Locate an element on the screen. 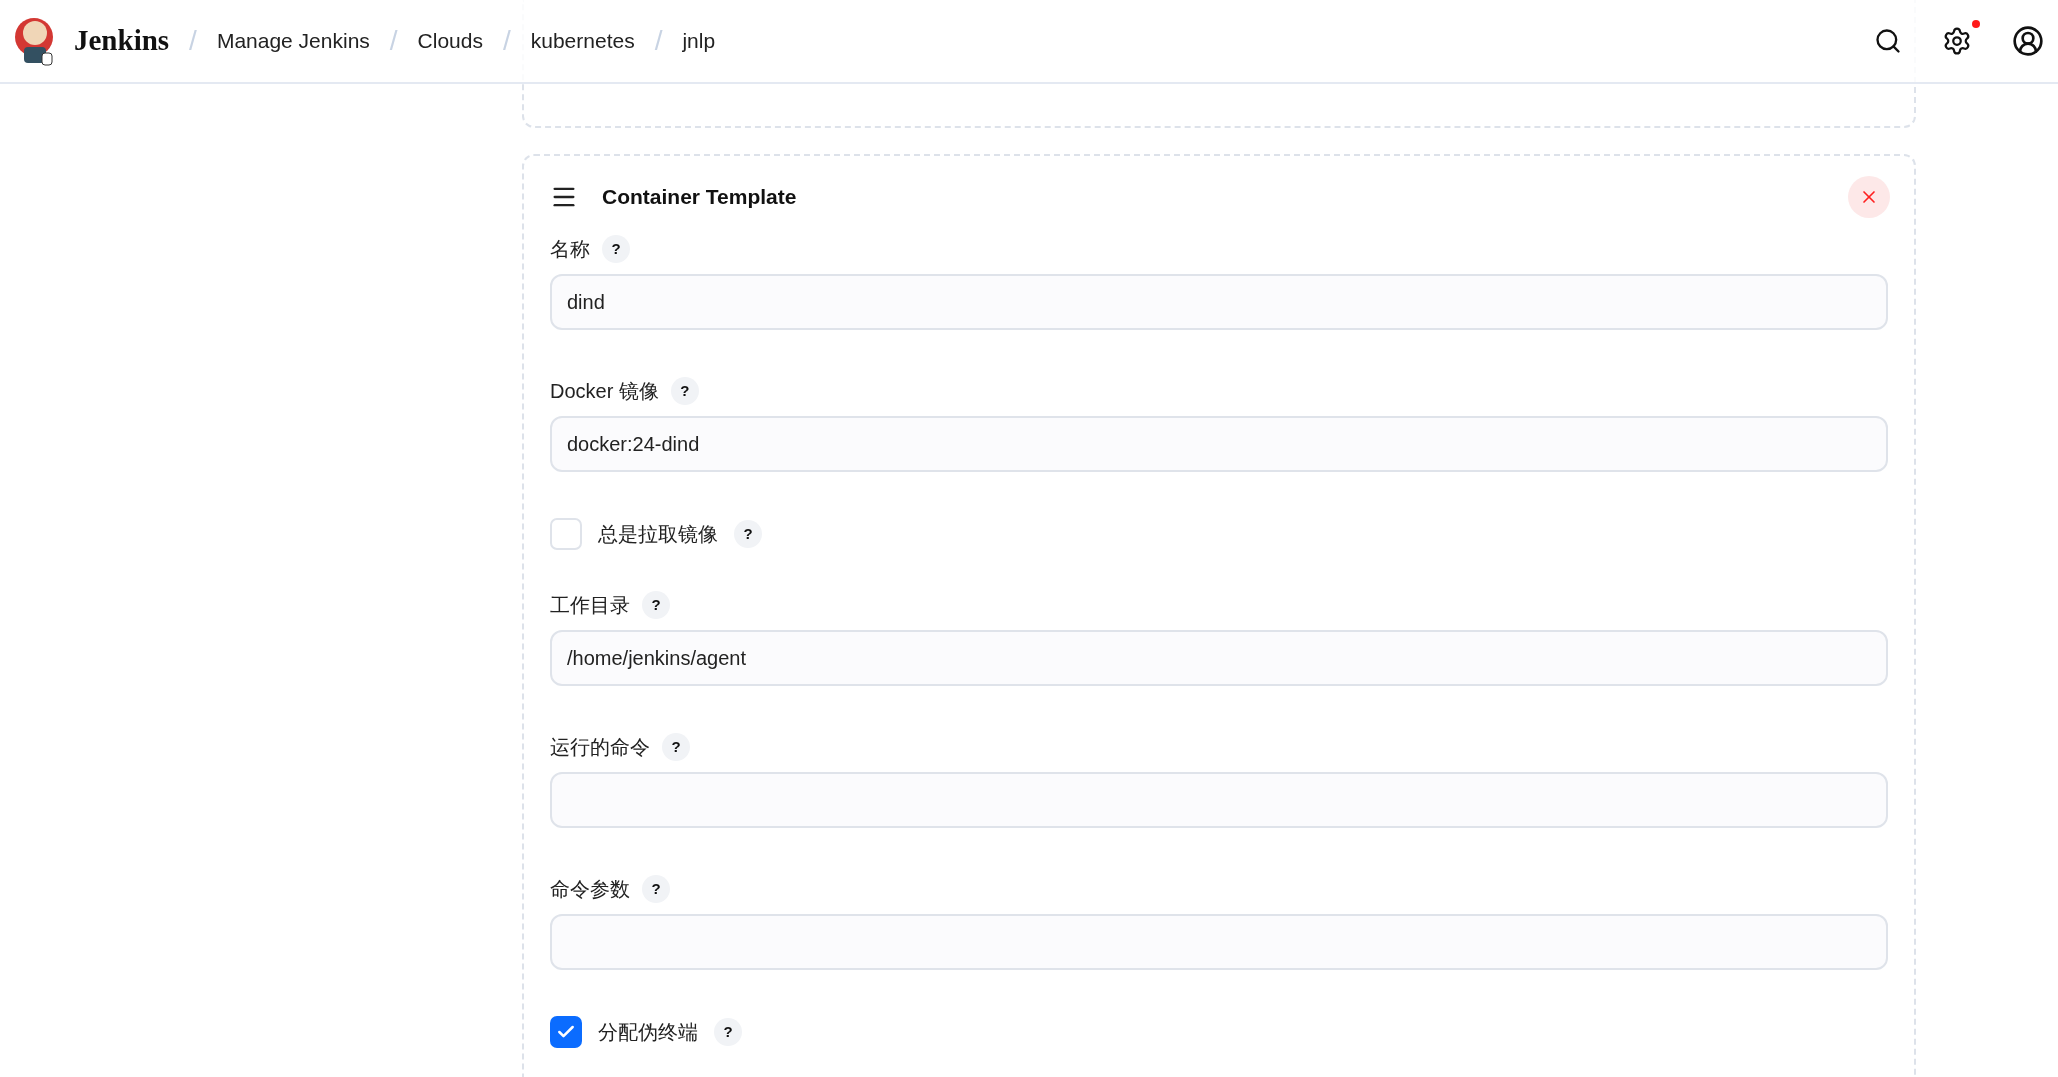  field-label: 运行的命令 is located at coordinates (600, 747).